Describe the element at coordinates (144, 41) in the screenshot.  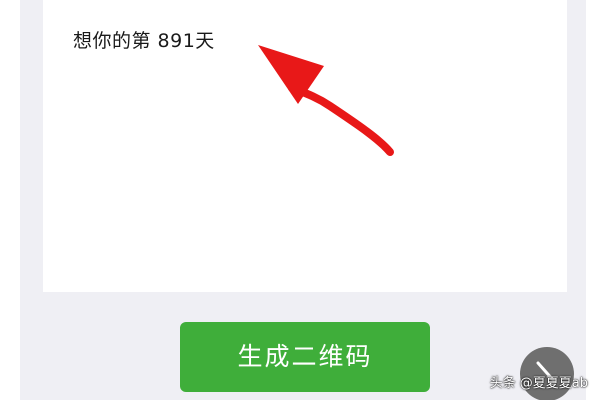
I see `message-text: 想你的第 891天` at that location.